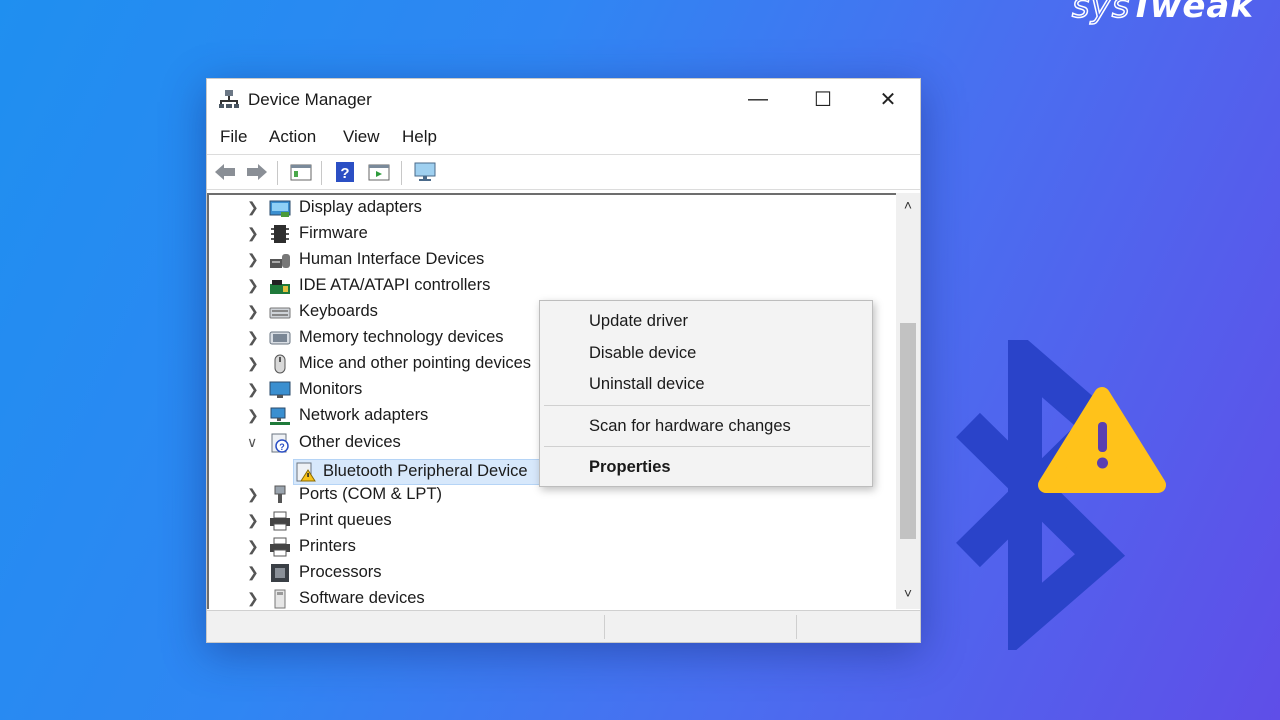 This screenshot has height=720, width=1280. I want to click on back-button, so click(225, 172).